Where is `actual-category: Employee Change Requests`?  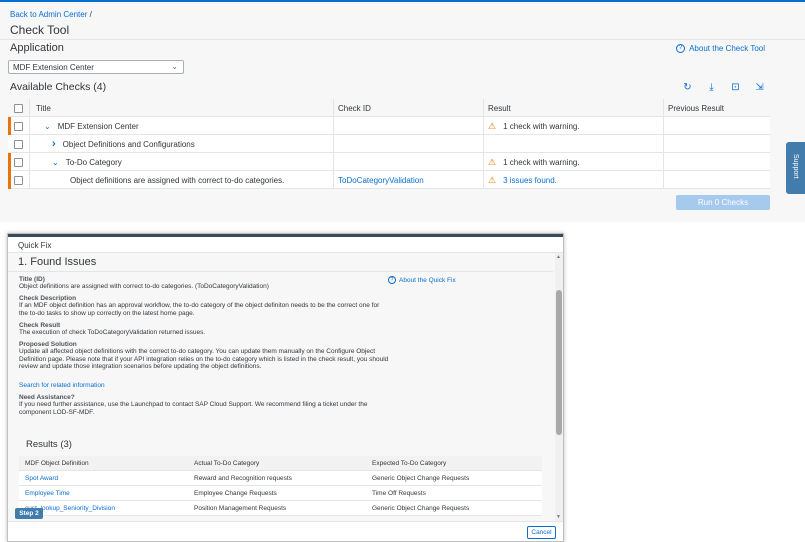 actual-category: Employee Change Requests is located at coordinates (235, 493).